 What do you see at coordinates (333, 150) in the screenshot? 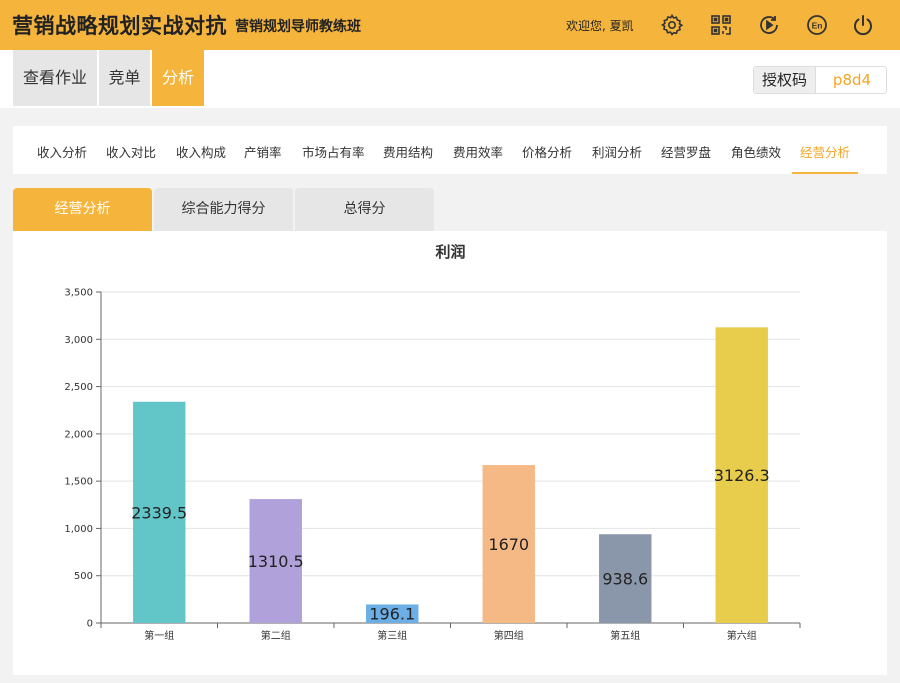
I see `subtab-market-share: 市场占有率` at bounding box center [333, 150].